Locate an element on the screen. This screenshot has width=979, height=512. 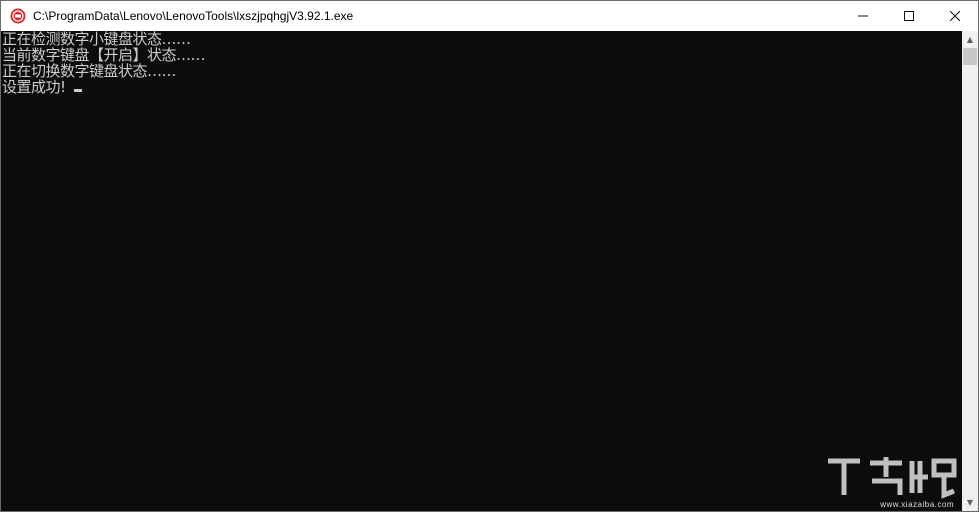
maximize-button is located at coordinates (909, 16).